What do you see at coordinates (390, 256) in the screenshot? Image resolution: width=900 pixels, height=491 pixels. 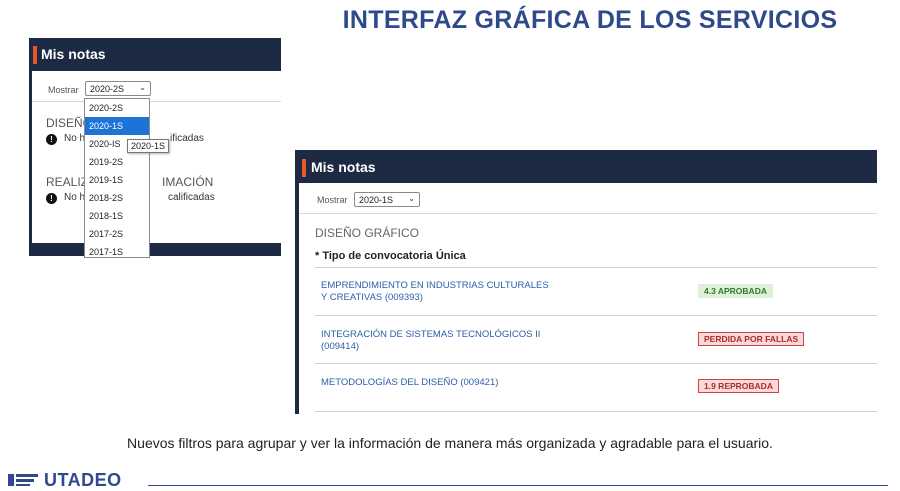 I see `convocatoria-type: * Tipo de convocatoria Única` at bounding box center [390, 256].